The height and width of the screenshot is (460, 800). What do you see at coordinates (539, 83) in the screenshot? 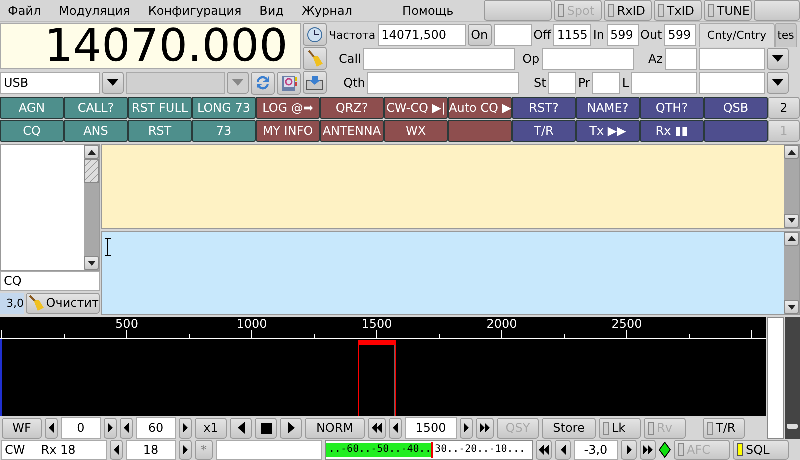
I see `field-label: St` at bounding box center [539, 83].